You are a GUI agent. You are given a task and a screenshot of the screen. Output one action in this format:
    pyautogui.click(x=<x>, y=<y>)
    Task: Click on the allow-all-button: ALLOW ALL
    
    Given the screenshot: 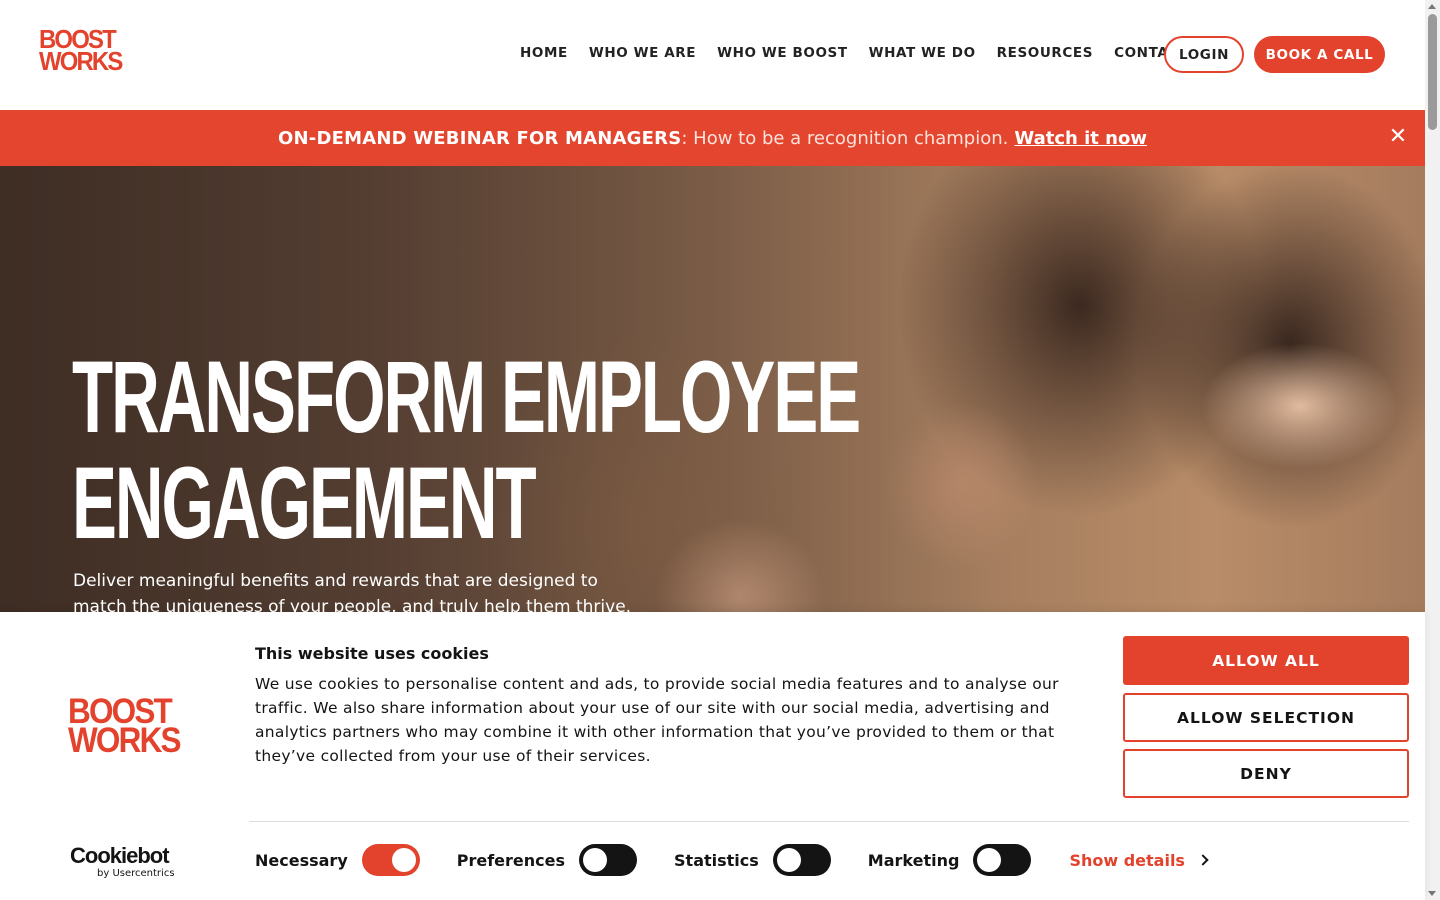 What is the action you would take?
    pyautogui.click(x=1266, y=660)
    